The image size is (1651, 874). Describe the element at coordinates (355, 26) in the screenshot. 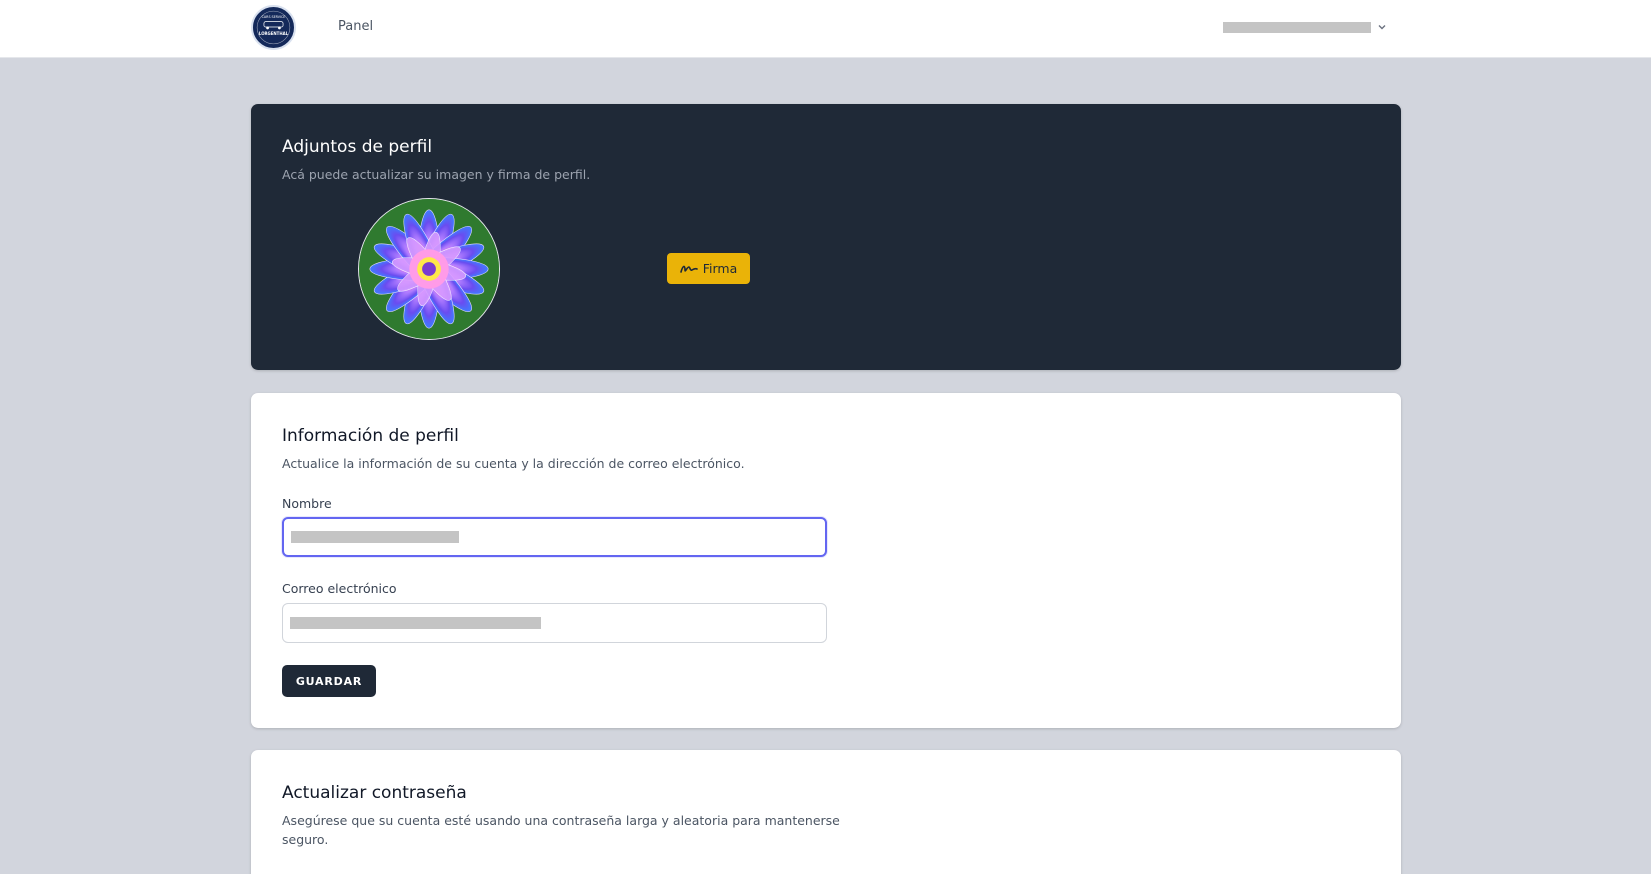

I see `nav-link-panel: Panel` at that location.